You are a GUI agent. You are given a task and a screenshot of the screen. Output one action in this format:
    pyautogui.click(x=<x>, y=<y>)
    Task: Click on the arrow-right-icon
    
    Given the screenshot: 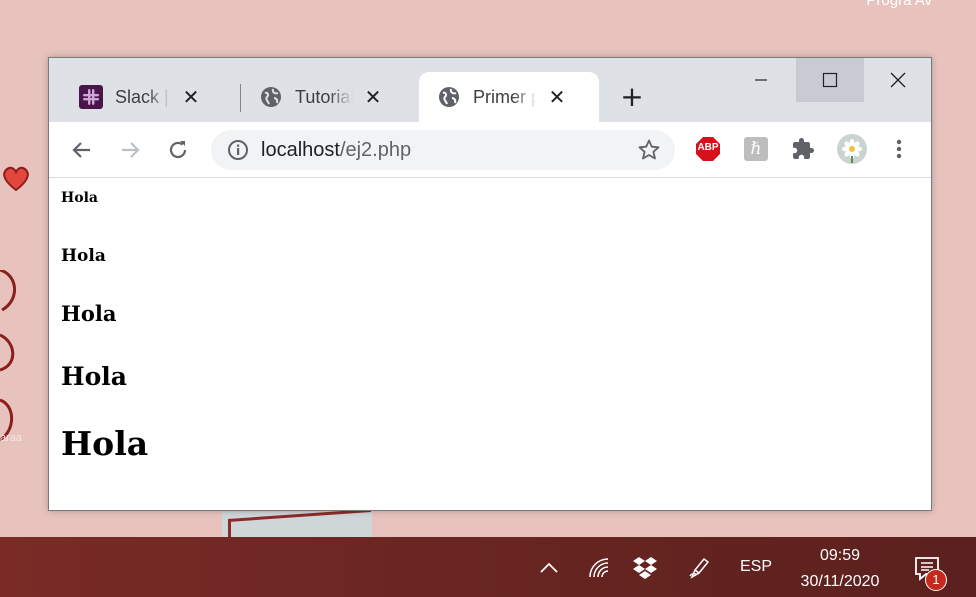 What is the action you would take?
    pyautogui.click(x=131, y=150)
    